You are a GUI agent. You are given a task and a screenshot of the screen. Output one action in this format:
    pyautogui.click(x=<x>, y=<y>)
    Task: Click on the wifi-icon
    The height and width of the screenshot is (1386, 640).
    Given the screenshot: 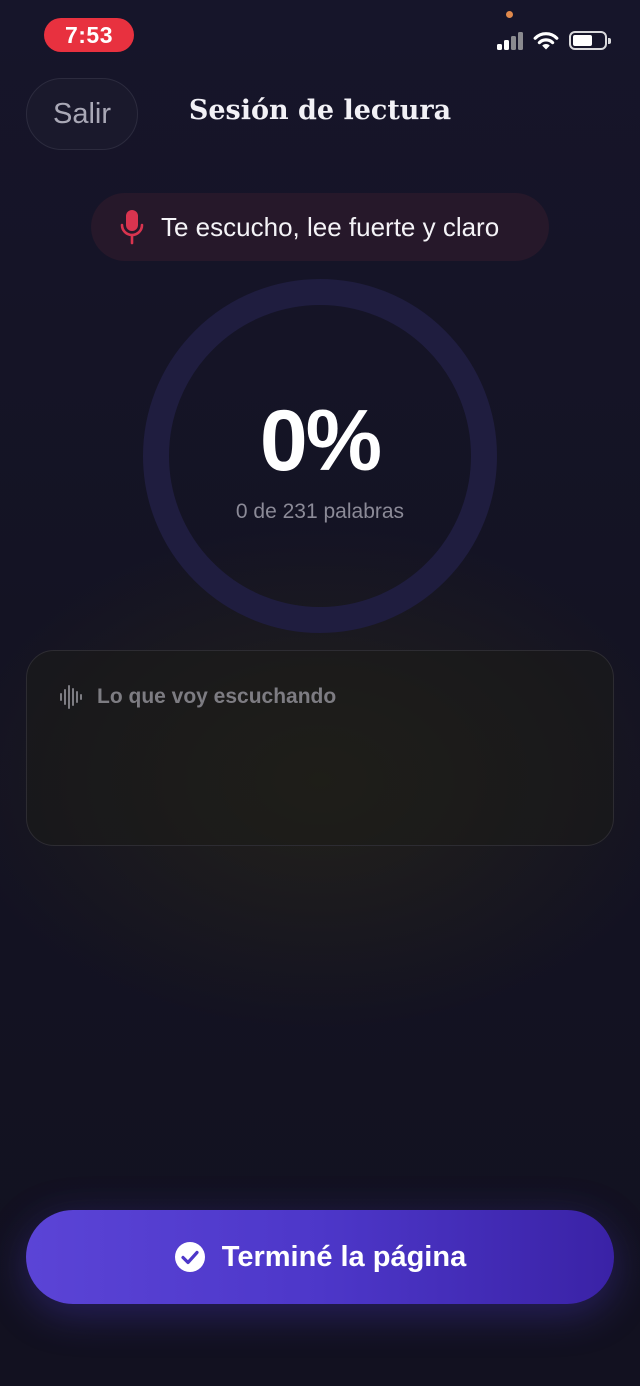 What is the action you would take?
    pyautogui.click(x=546, y=41)
    